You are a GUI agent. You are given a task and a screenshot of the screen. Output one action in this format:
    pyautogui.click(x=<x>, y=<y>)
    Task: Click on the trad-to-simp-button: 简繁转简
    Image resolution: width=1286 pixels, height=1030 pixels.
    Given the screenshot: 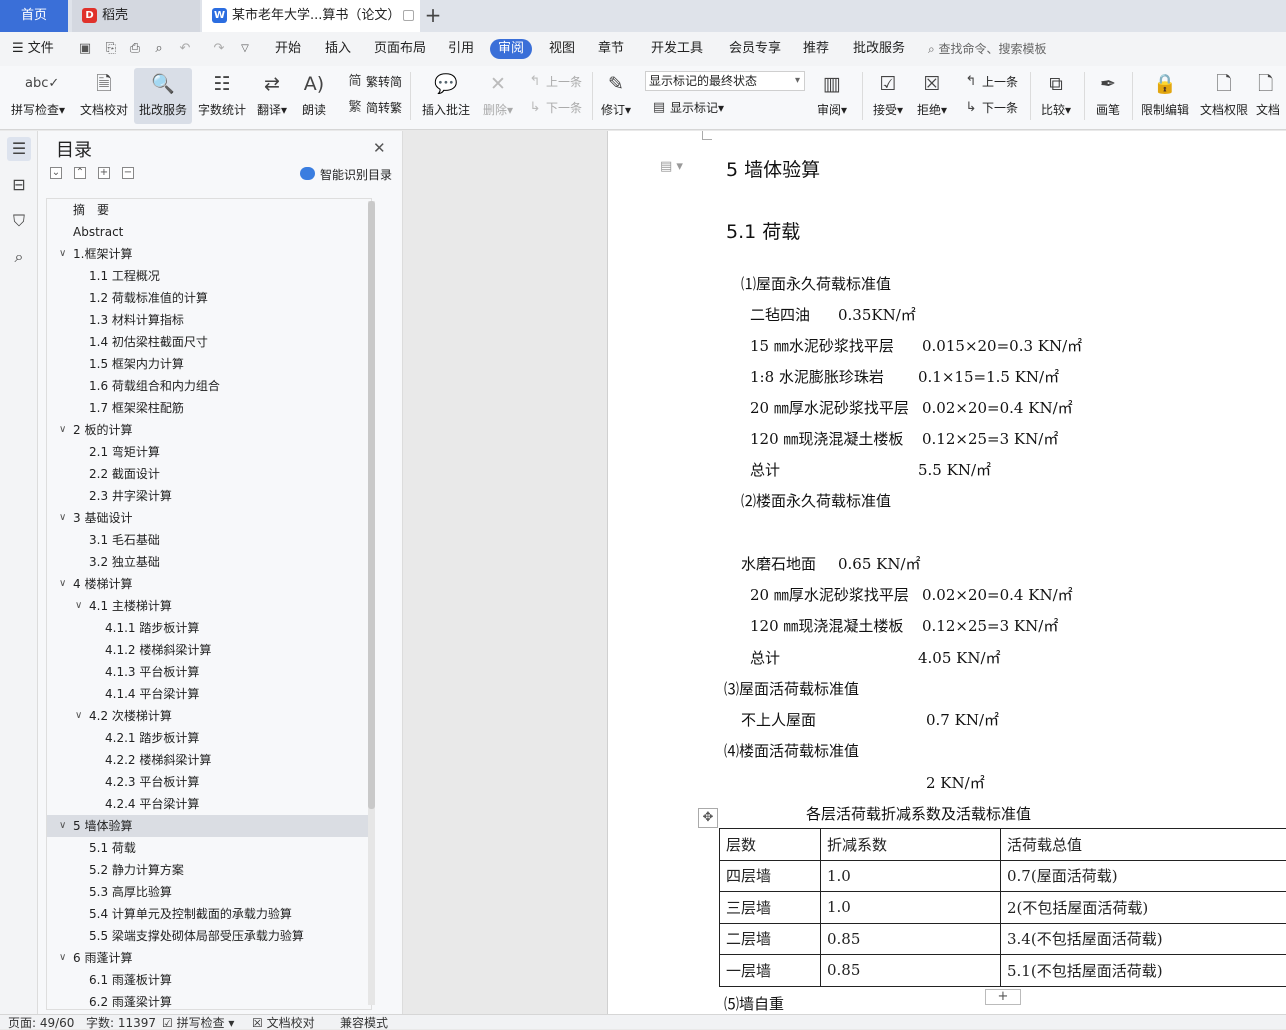 What is the action you would take?
    pyautogui.click(x=374, y=82)
    